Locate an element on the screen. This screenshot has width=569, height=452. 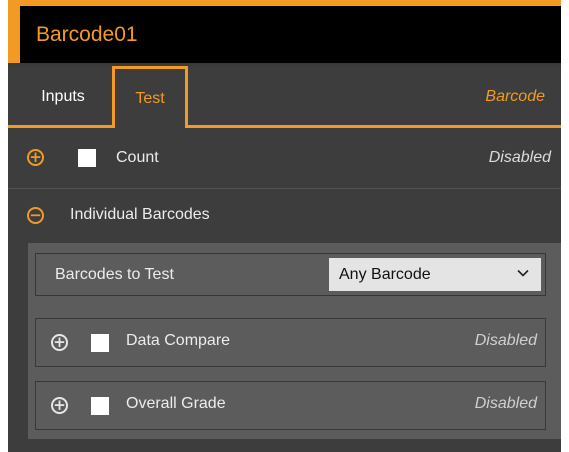
barcodes-to-test-dropdown: Any Barcode is located at coordinates (435, 274).